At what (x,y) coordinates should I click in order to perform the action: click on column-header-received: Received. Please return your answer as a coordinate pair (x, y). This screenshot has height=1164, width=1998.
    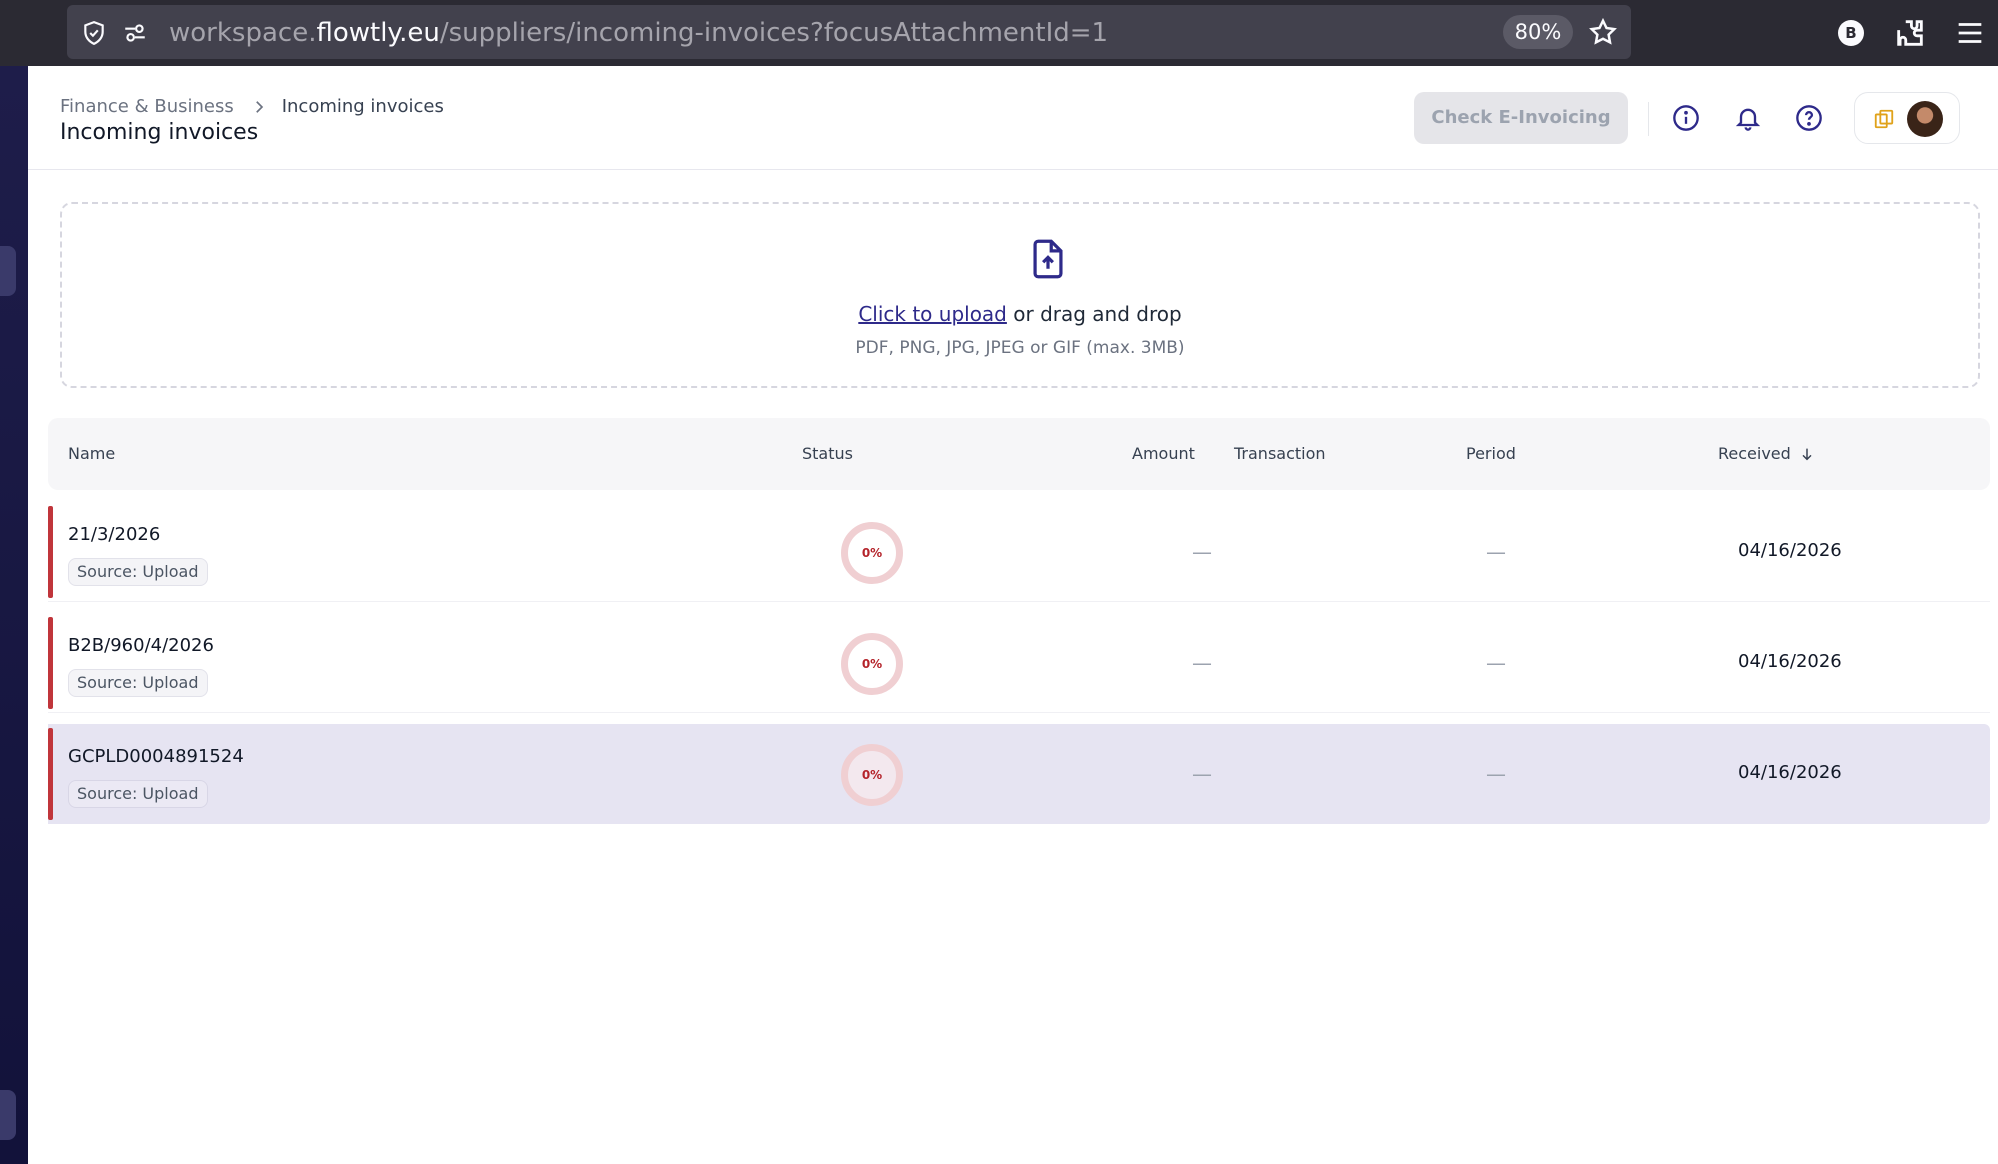
    Looking at the image, I should click on (1766, 453).